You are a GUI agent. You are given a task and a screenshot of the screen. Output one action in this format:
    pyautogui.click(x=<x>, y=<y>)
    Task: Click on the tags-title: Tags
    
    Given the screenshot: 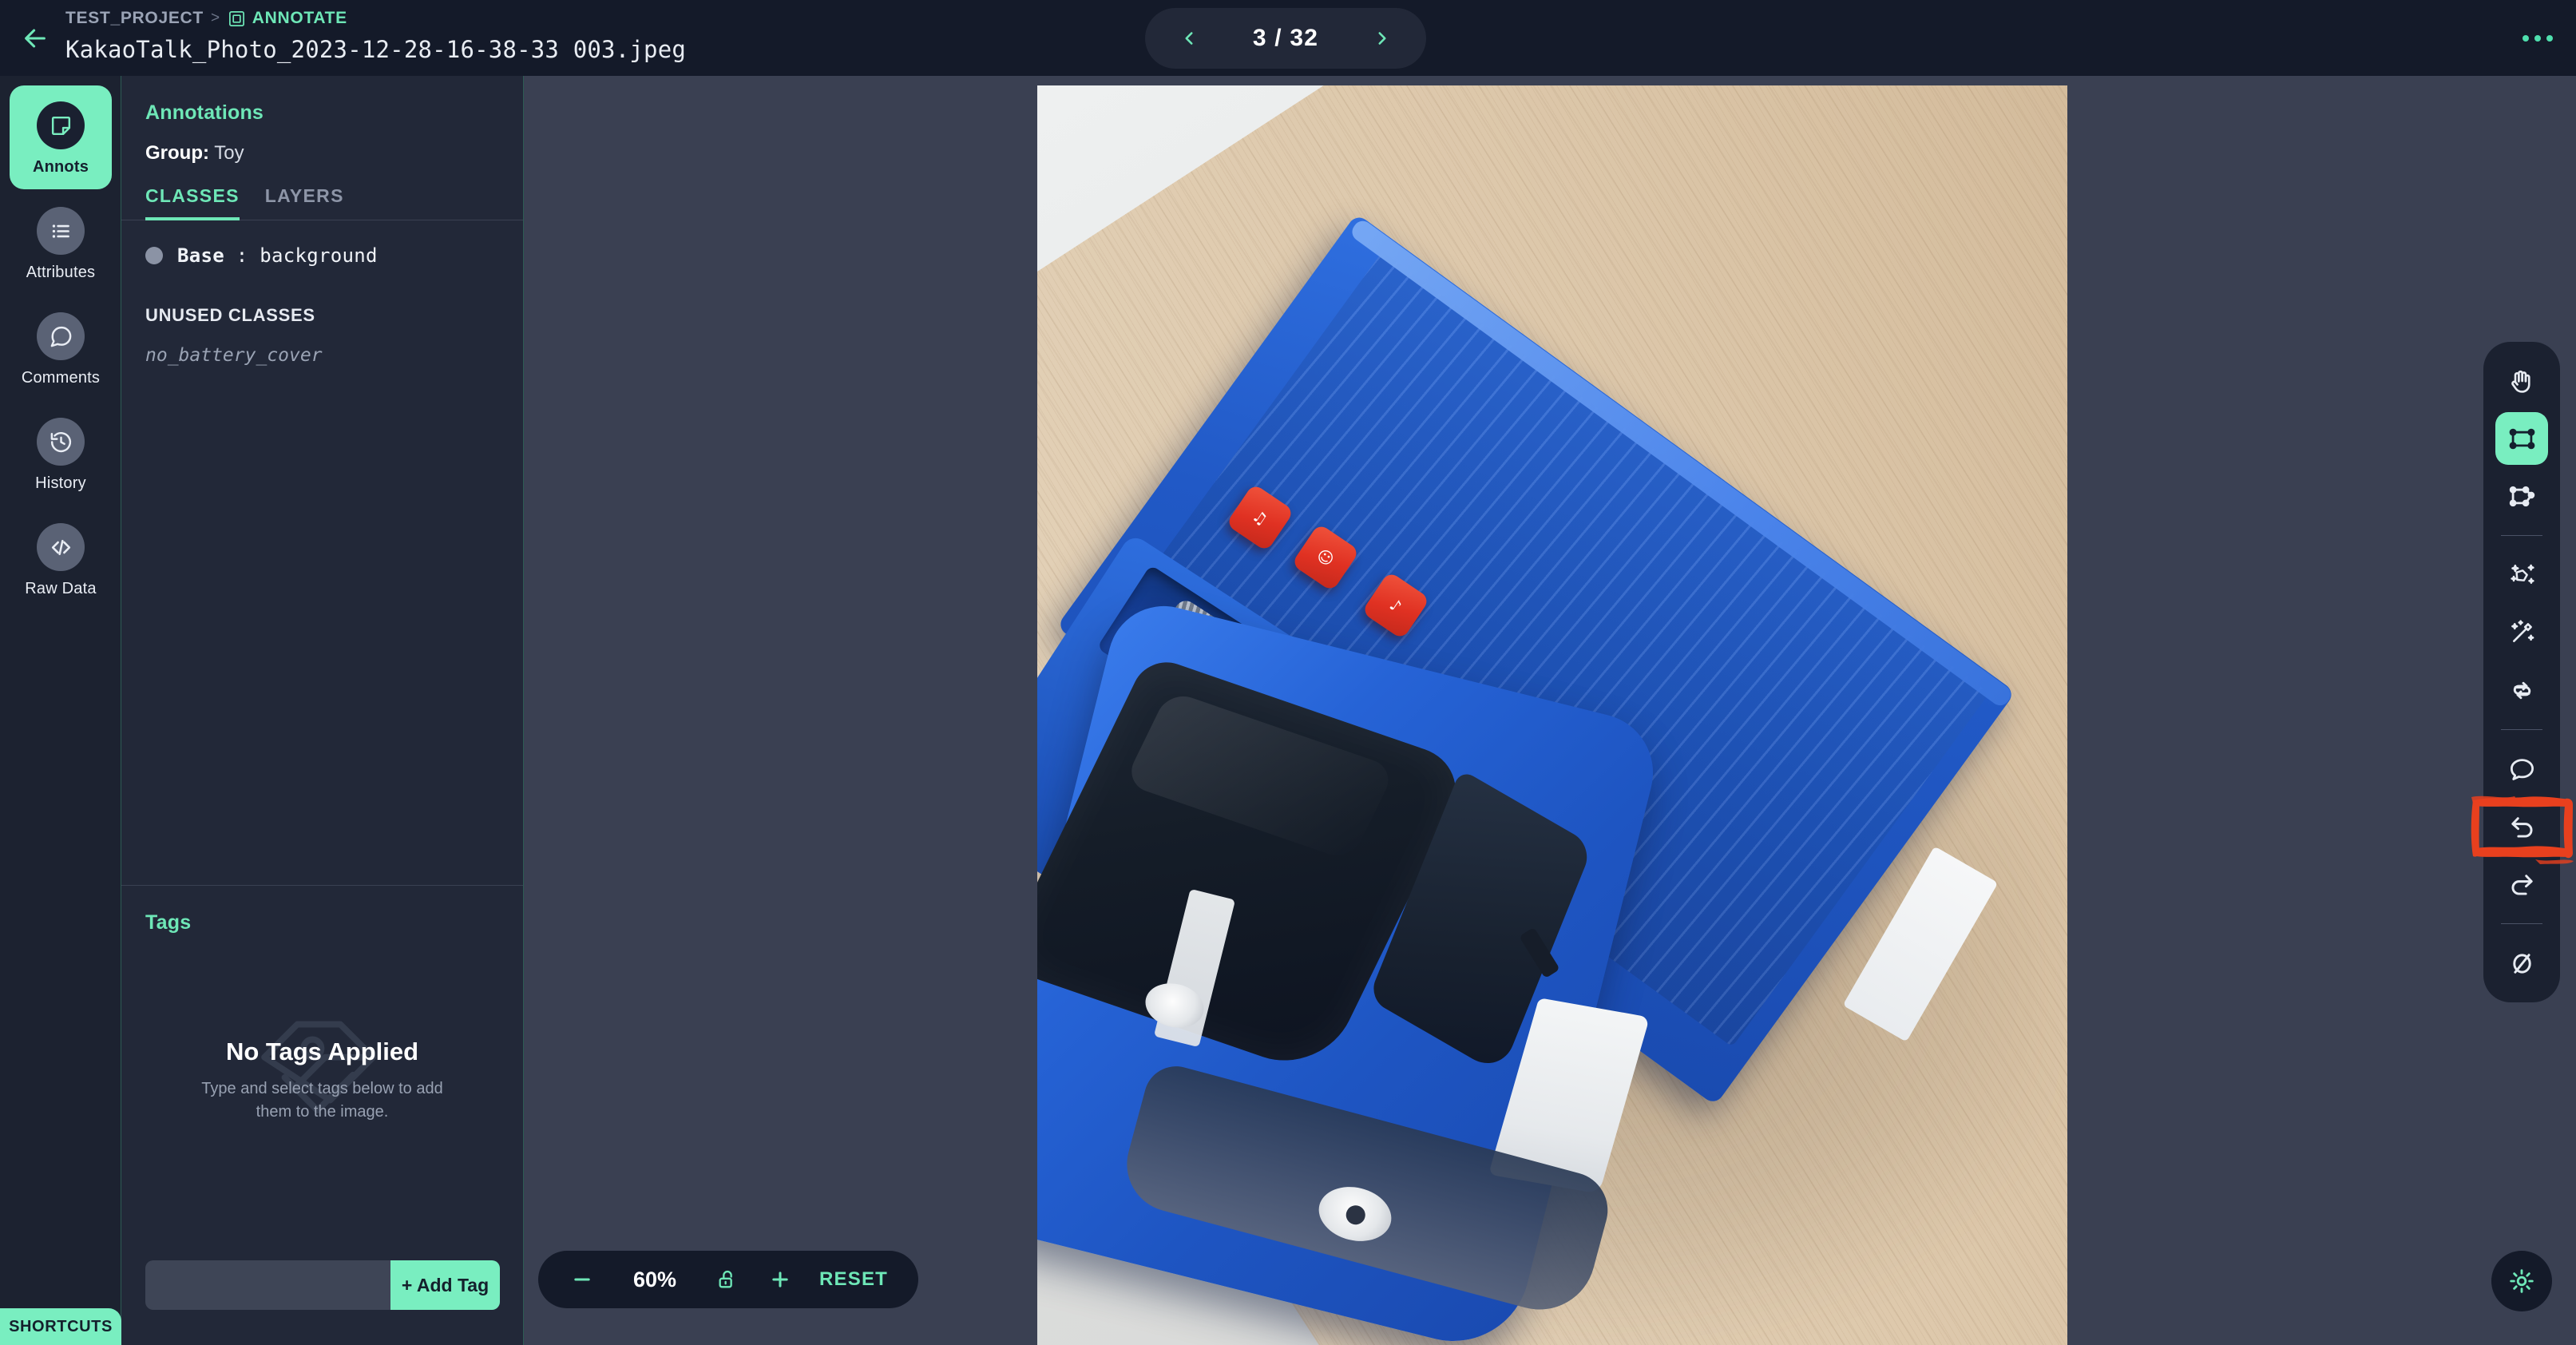 What is the action you would take?
    pyautogui.click(x=168, y=922)
    